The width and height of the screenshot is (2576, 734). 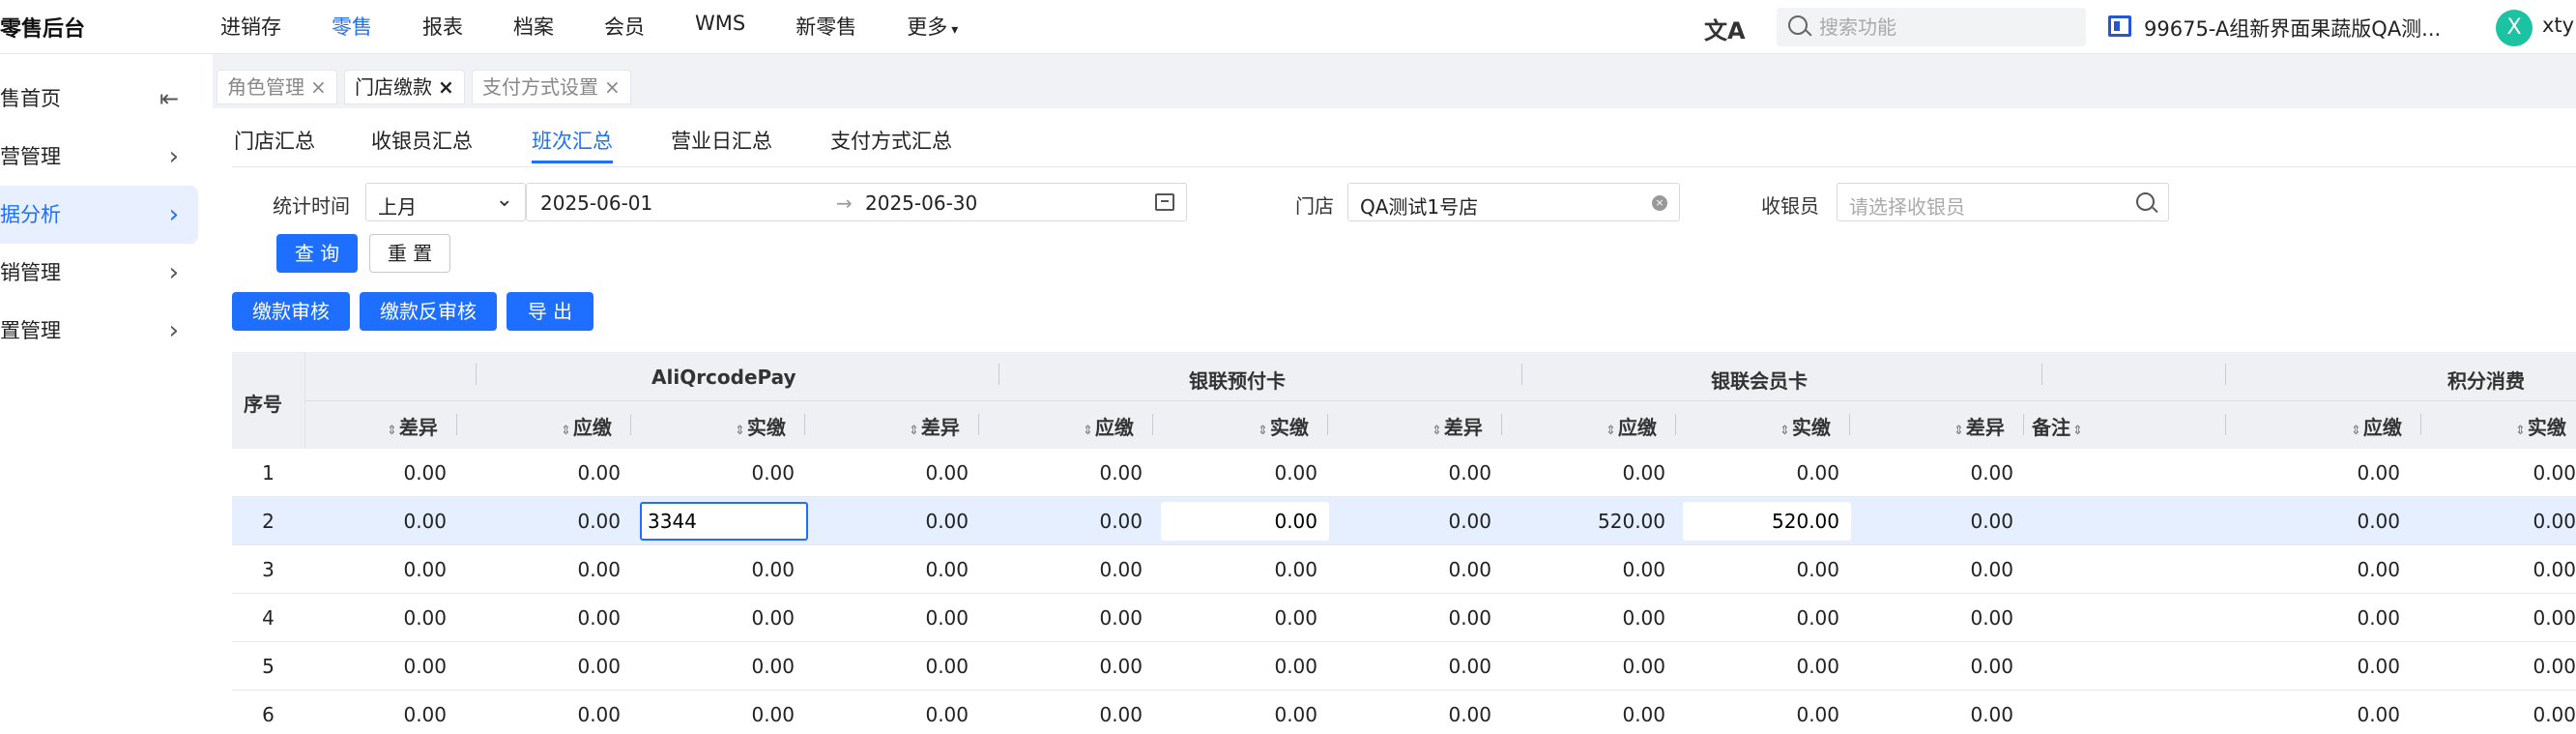 I want to click on collapse-icon: ⇤, so click(x=169, y=99).